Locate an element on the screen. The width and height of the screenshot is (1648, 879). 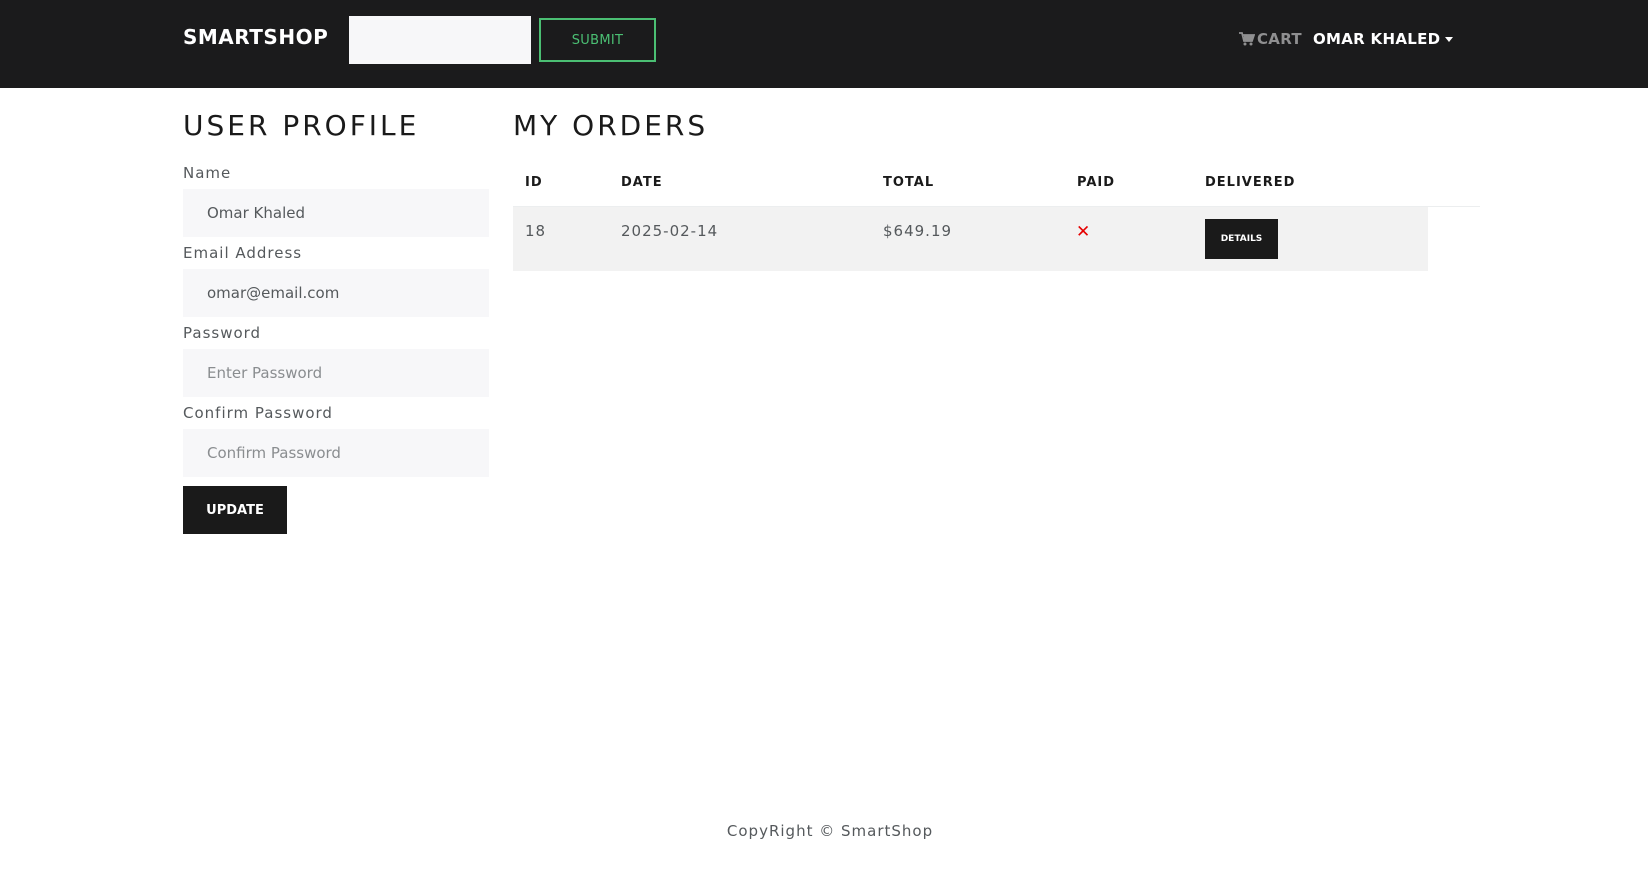
cart-link: CART is located at coordinates (1270, 39).